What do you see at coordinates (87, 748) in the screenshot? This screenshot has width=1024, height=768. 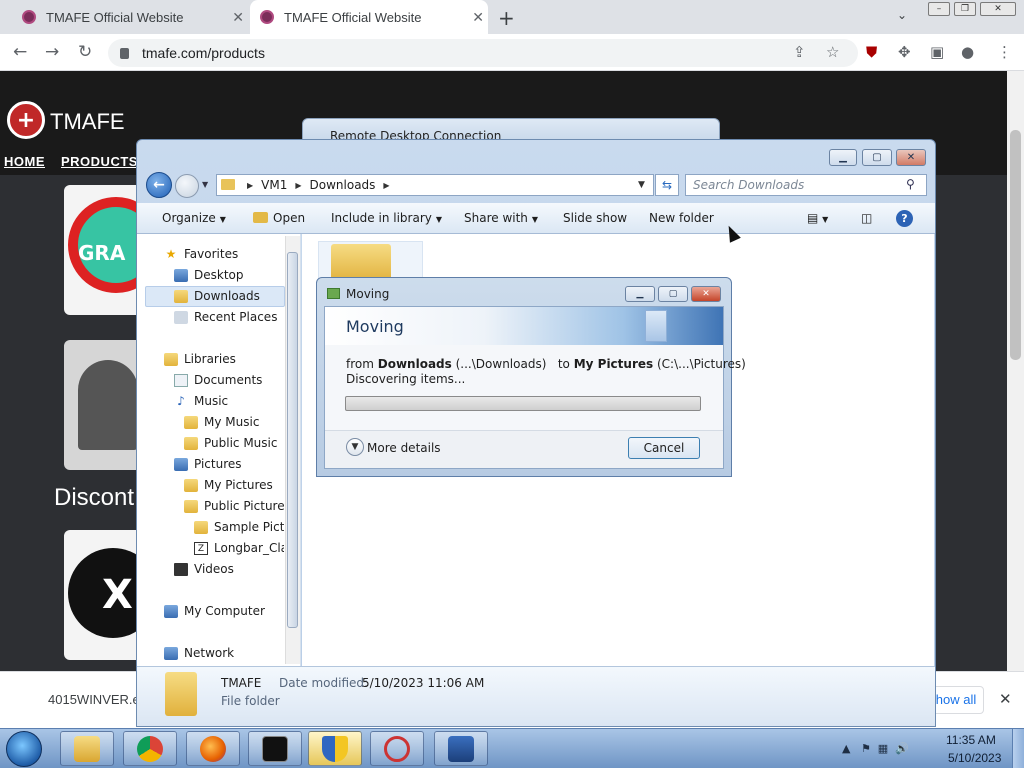 I see `taskbar-explorer-button` at bounding box center [87, 748].